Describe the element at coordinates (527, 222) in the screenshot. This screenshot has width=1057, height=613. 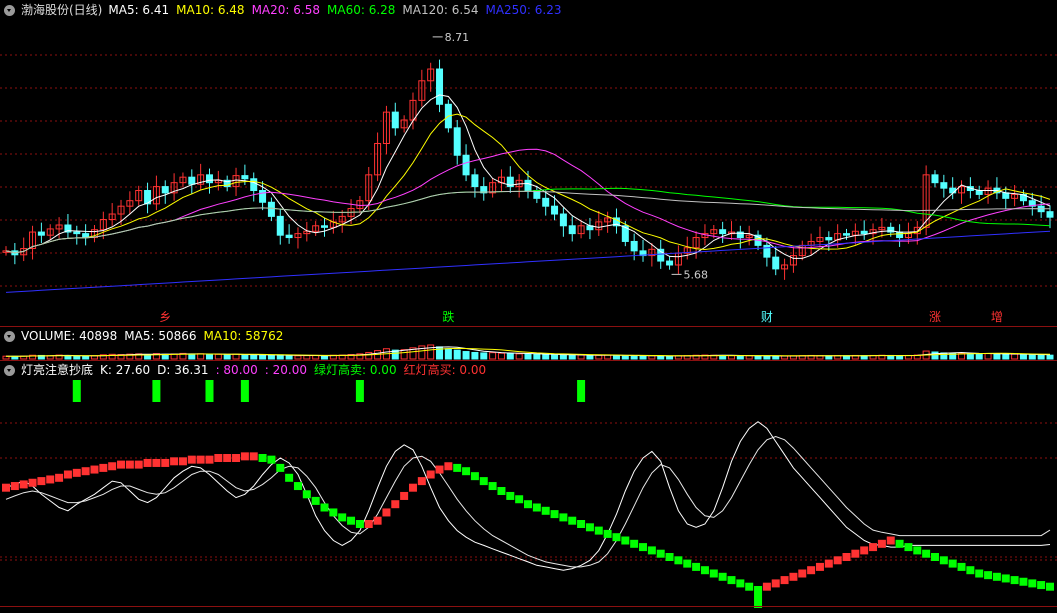
I see `ma120-line` at that location.